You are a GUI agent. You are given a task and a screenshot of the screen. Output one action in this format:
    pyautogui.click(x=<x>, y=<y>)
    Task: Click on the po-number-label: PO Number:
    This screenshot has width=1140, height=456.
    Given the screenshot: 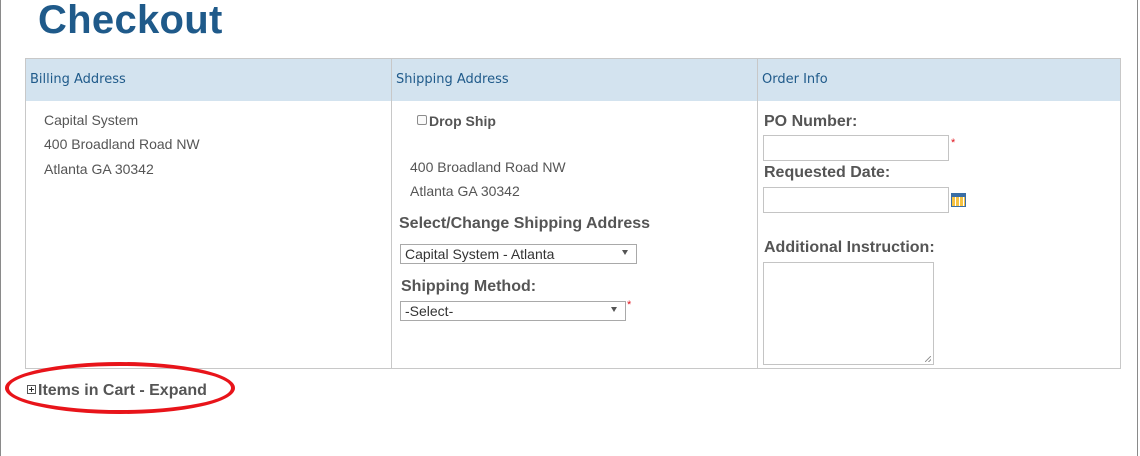 What is the action you would take?
    pyautogui.click(x=811, y=121)
    